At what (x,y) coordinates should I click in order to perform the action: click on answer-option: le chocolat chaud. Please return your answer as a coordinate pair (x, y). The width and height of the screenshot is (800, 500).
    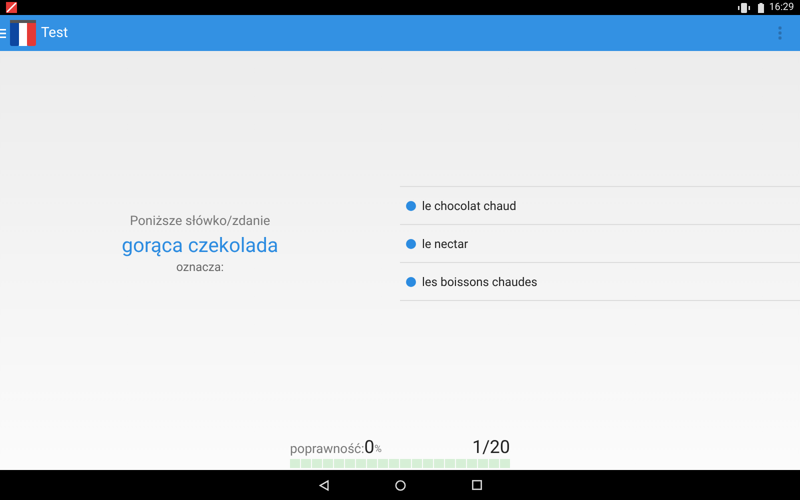
    Looking at the image, I should click on (600, 206).